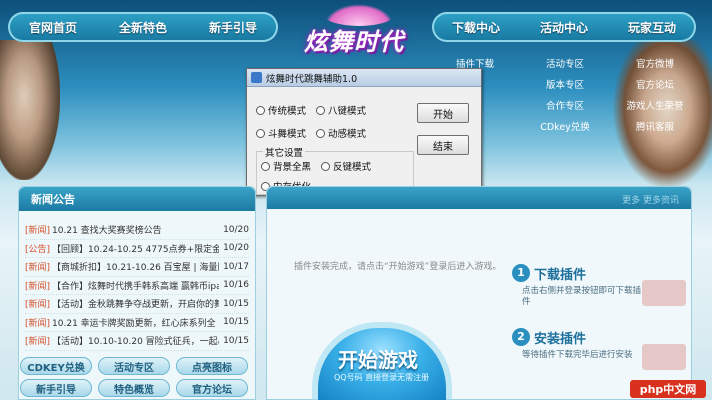 Image resolution: width=712 pixels, height=400 pixels. What do you see at coordinates (565, 126) in the screenshot?
I see `link-cdkey: CDkey兑换` at bounding box center [565, 126].